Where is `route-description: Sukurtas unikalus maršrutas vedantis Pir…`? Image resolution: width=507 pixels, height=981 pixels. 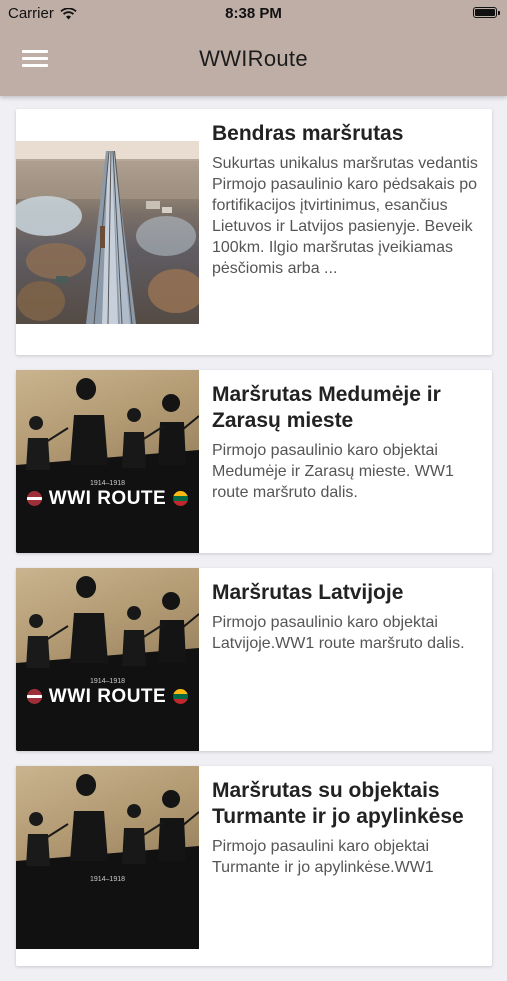
route-description: Sukurtas unikalus maršrutas vedantis Pir… is located at coordinates (345, 216).